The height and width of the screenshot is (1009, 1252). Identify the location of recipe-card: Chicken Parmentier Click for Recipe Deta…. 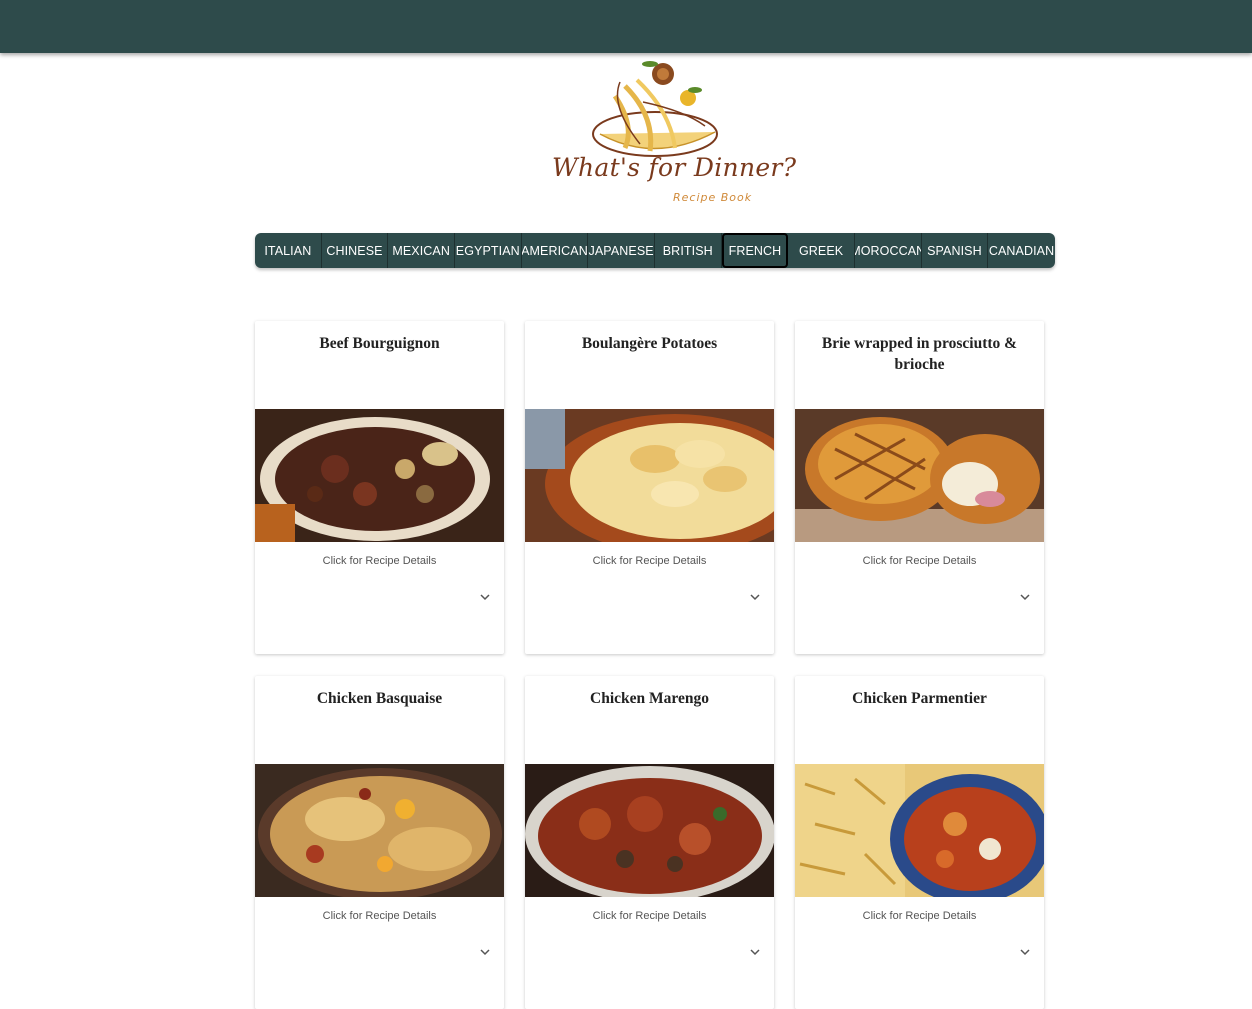
(919, 842).